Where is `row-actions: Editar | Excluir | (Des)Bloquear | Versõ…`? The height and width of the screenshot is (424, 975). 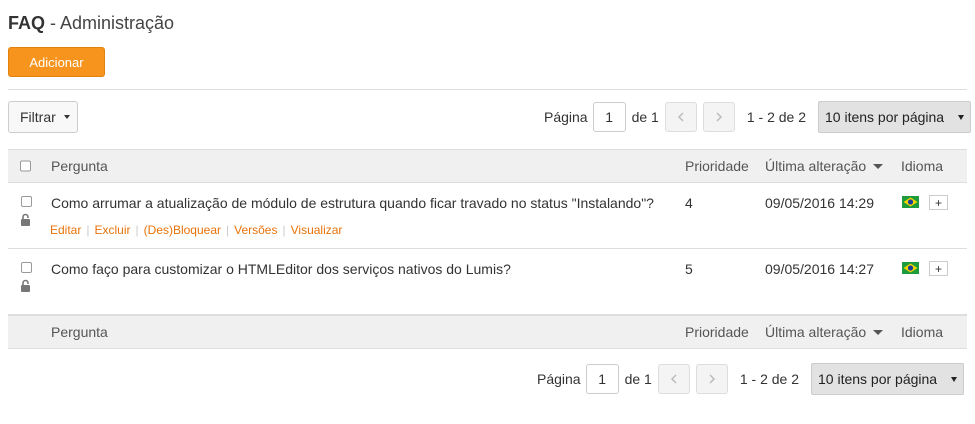
row-actions: Editar | Excluir | (Des)Bloquear | Versõ… is located at coordinates (196, 230).